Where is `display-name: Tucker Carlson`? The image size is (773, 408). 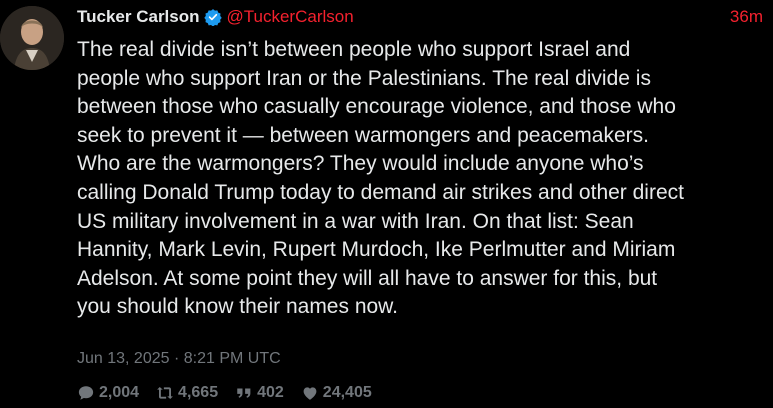
display-name: Tucker Carlson is located at coordinates (138, 17).